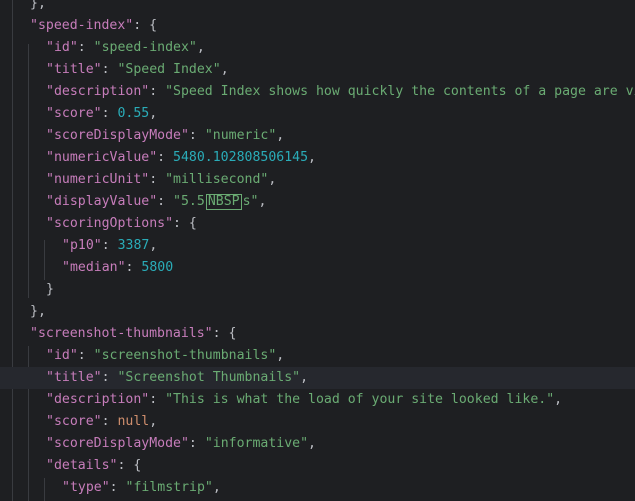 The height and width of the screenshot is (501, 635). Describe the element at coordinates (317, 202) in the screenshot. I see `code-line: "displayValue": "5.5 NBSP s",` at that location.